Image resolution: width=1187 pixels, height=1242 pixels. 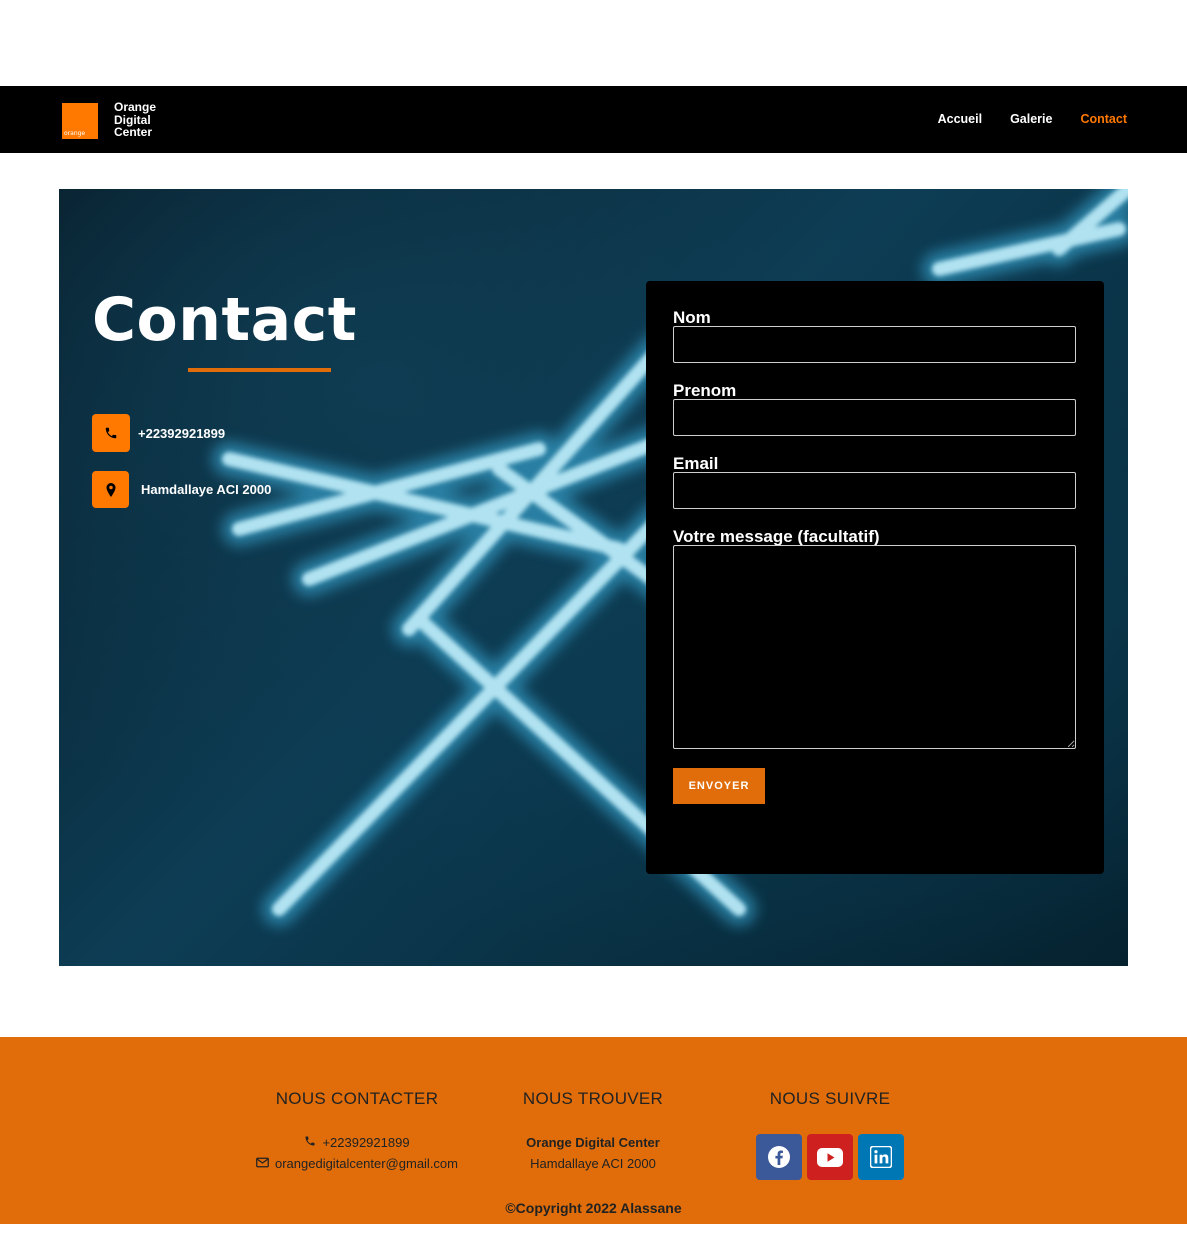 I want to click on location-pin-icon, so click(x=110, y=489).